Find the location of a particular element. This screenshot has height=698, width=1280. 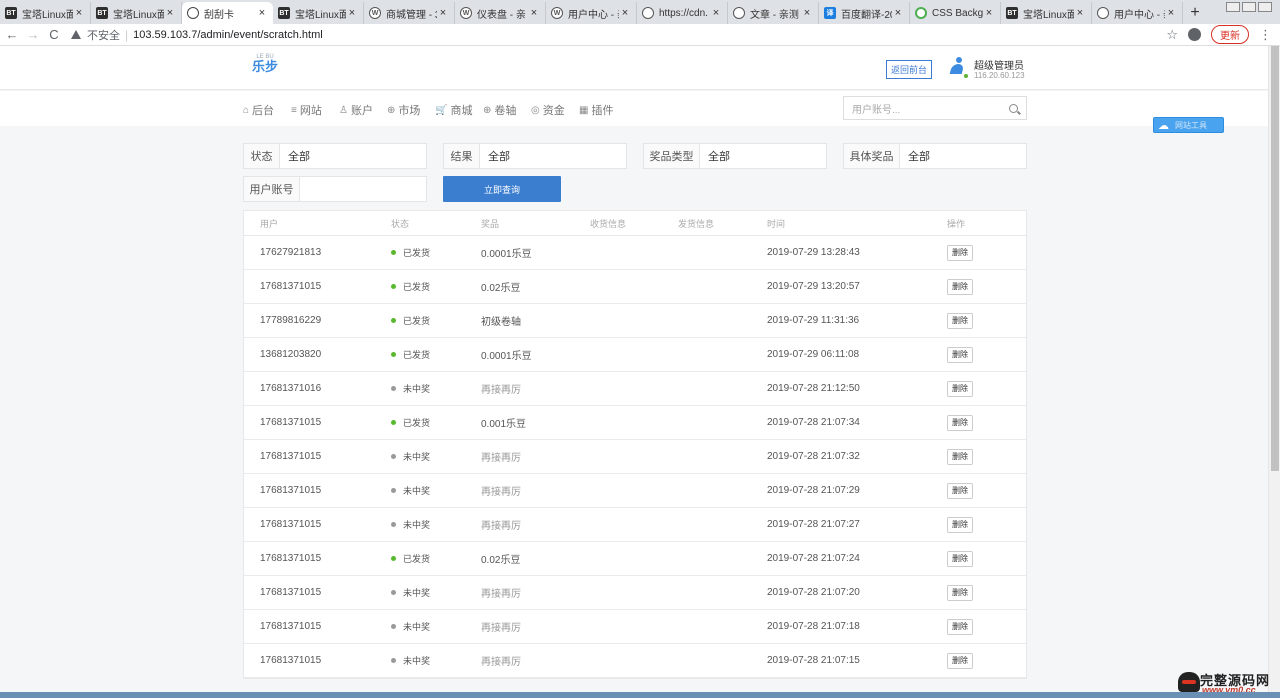

reload-icon: C is located at coordinates (54, 34).